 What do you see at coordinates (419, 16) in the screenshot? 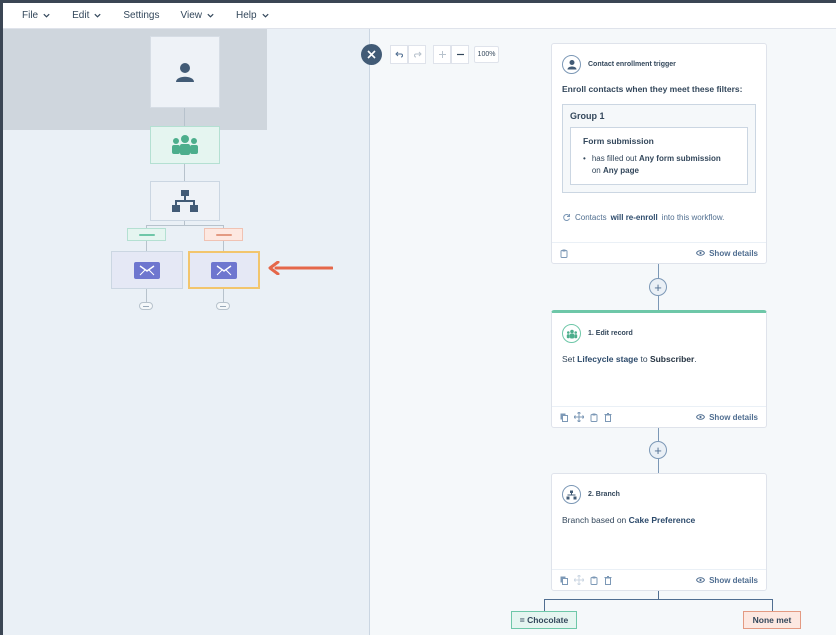
I see `menu-bar: File Edit Settings View Help` at bounding box center [419, 16].